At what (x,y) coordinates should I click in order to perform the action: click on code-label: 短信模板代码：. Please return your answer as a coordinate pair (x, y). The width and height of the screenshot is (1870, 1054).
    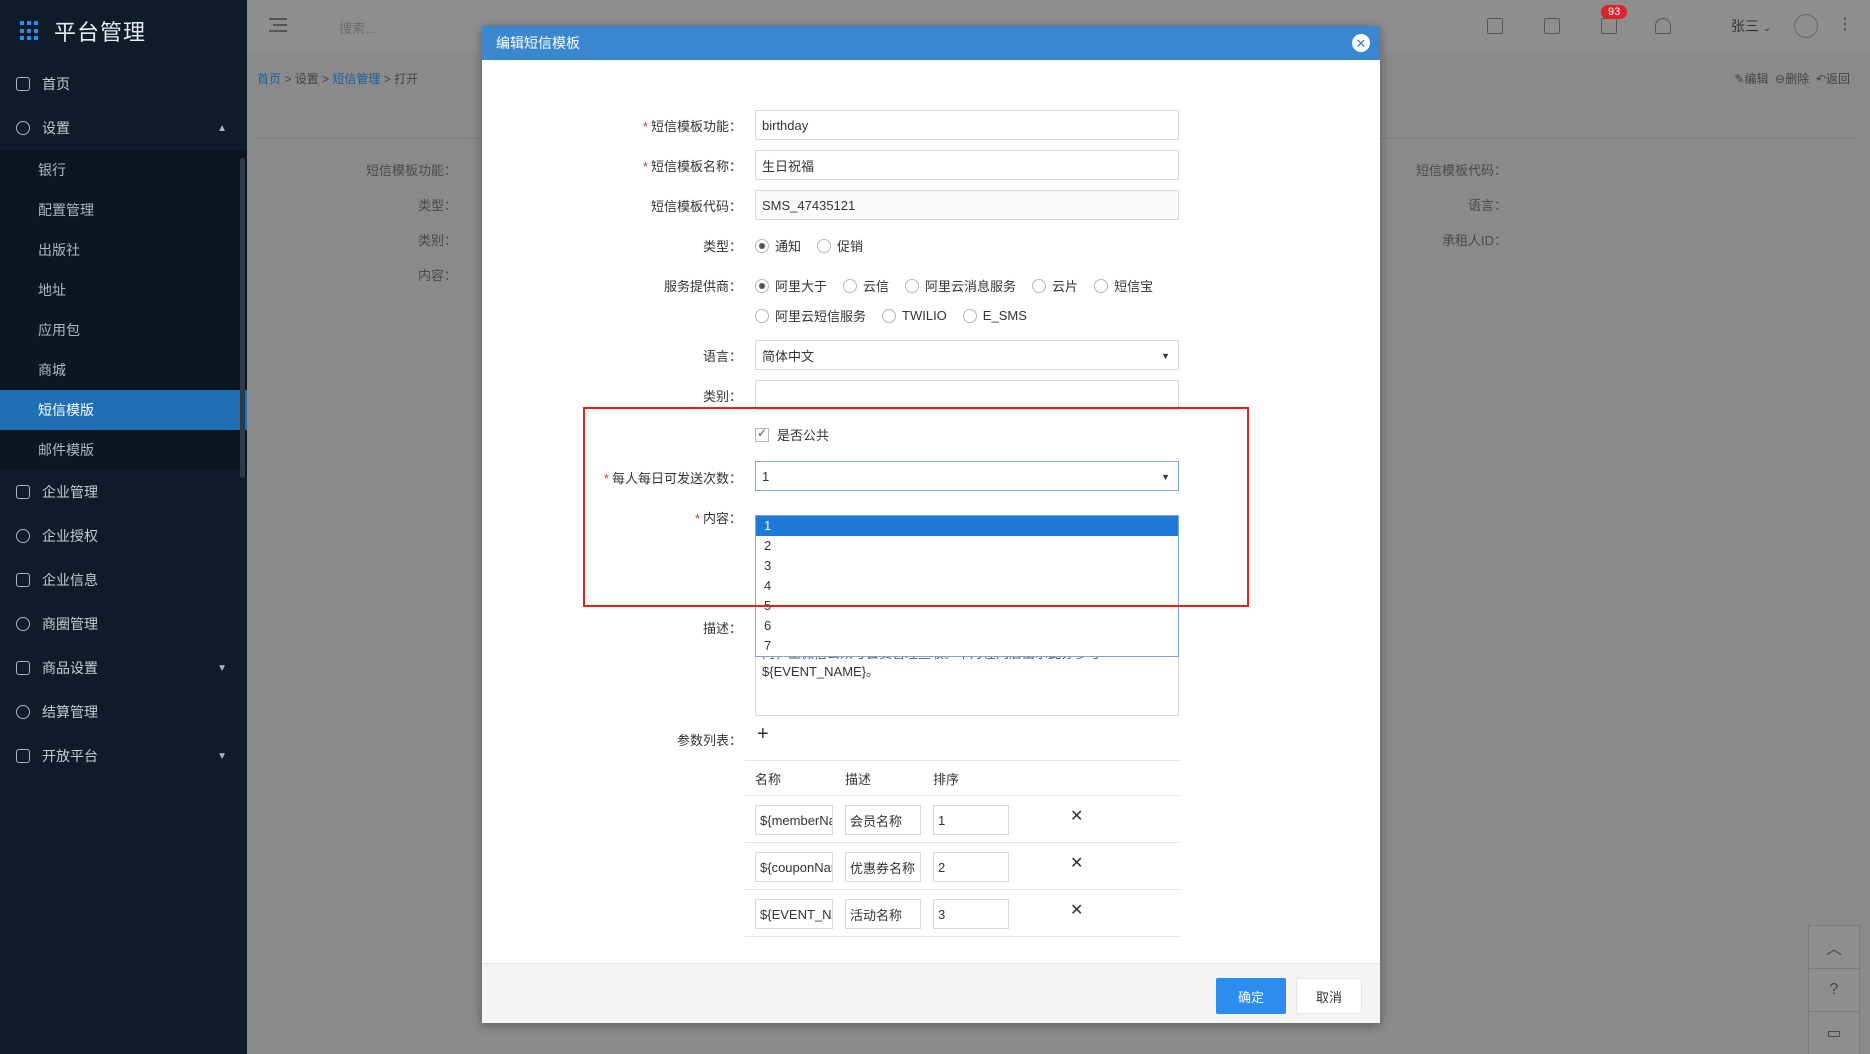
    Looking at the image, I should click on (696, 206).